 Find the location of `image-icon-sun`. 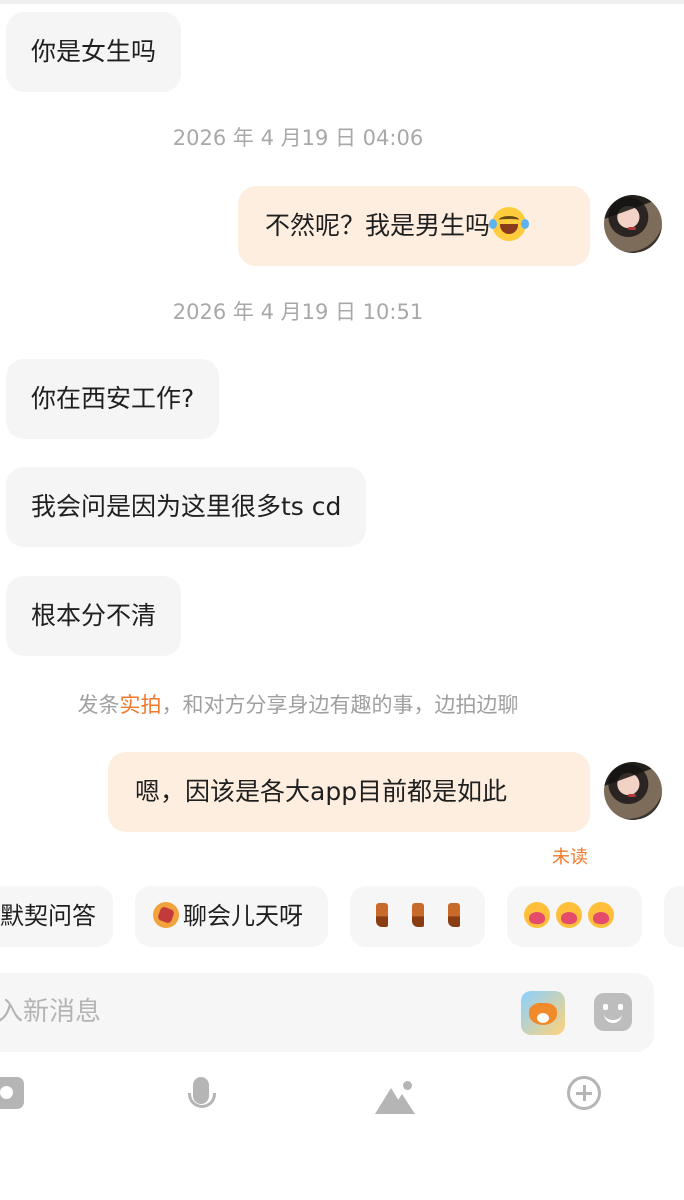

image-icon-sun is located at coordinates (407, 1085).